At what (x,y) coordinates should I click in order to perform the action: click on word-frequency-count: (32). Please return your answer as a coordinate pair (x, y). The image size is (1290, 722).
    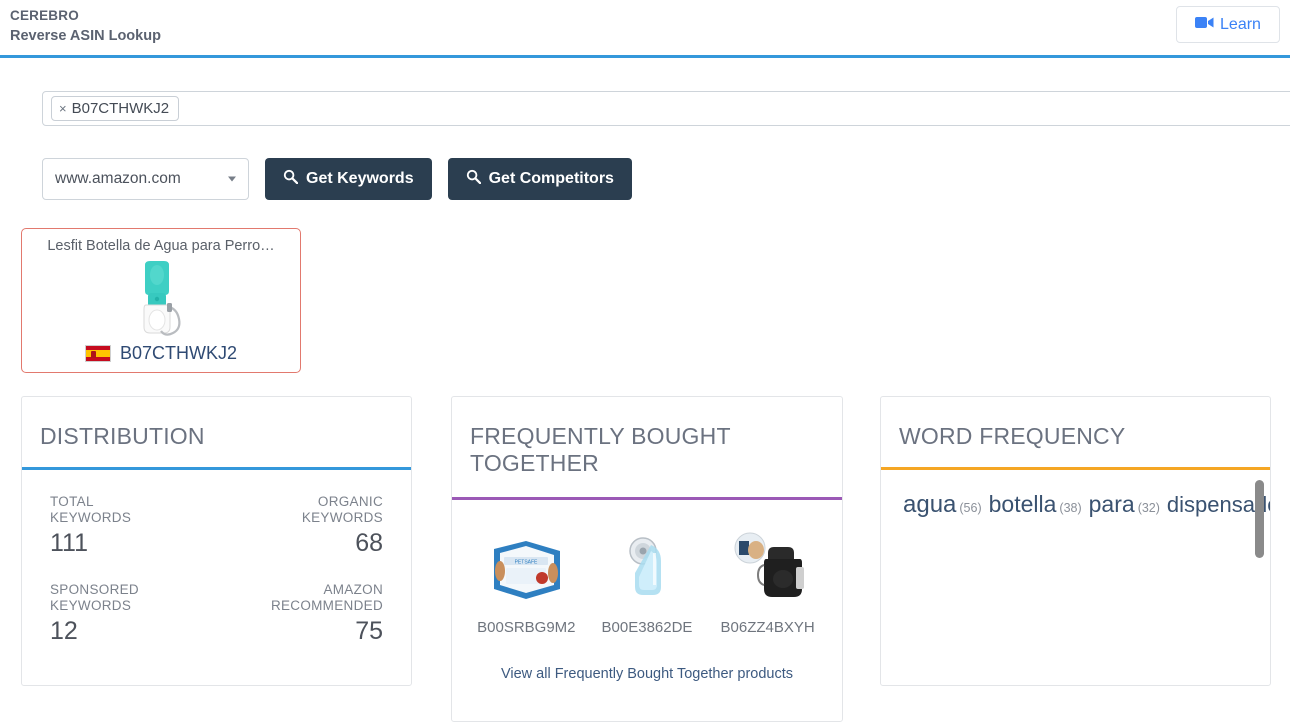
    Looking at the image, I should click on (1148, 508).